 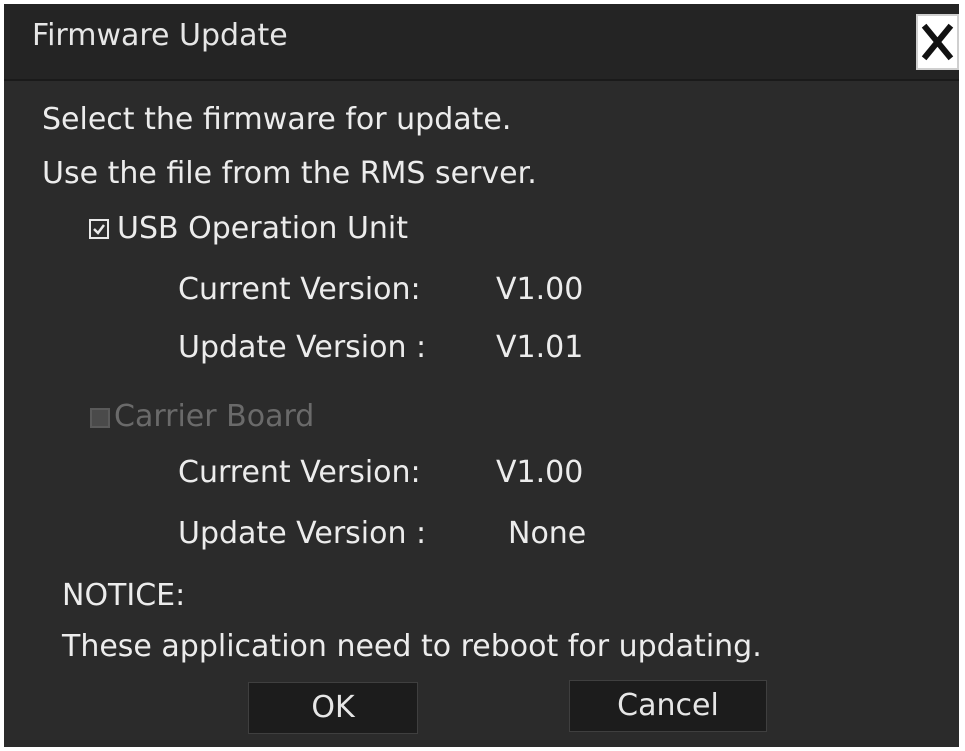 What do you see at coordinates (299, 289) in the screenshot?
I see `usb-current-version-label: Current Version:` at bounding box center [299, 289].